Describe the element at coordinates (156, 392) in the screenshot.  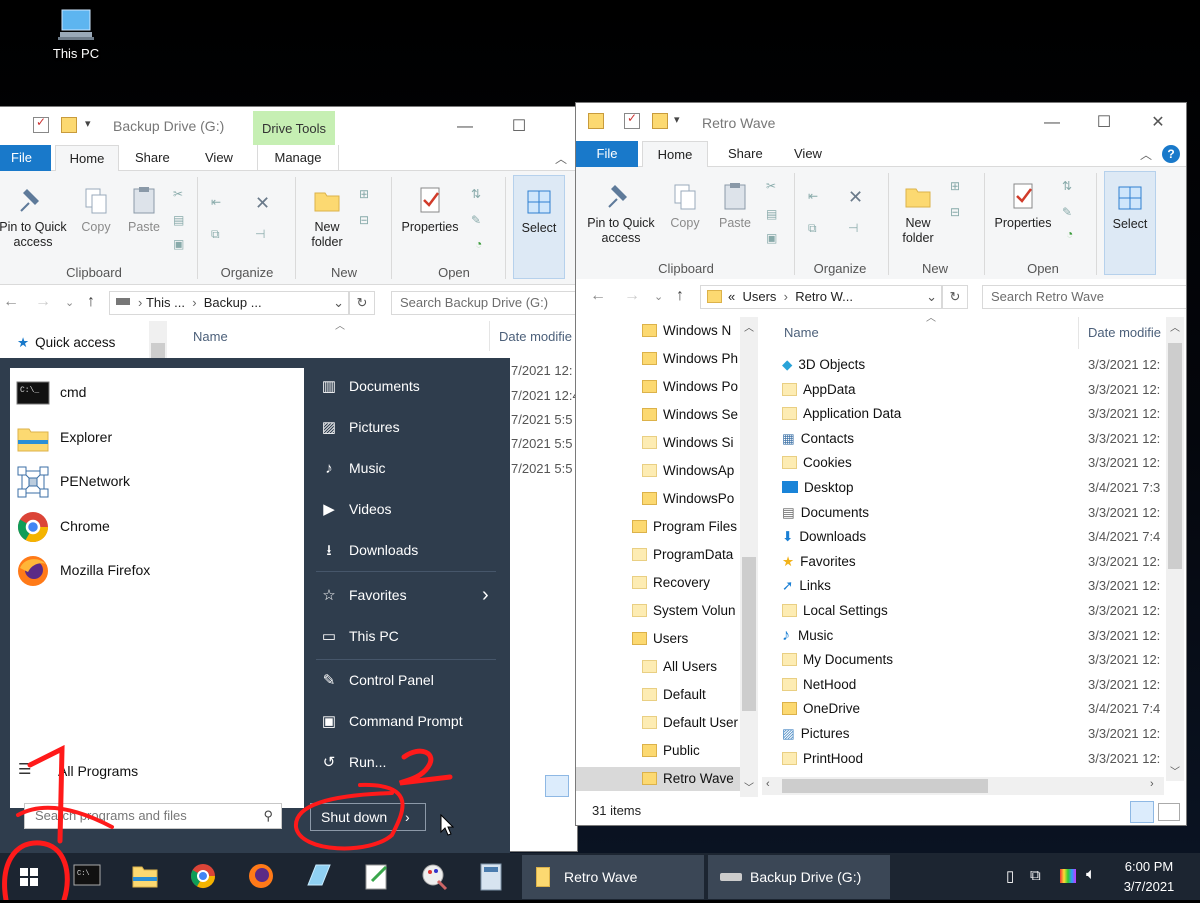
I see `start-program-item: C:\_ cmd` at that location.